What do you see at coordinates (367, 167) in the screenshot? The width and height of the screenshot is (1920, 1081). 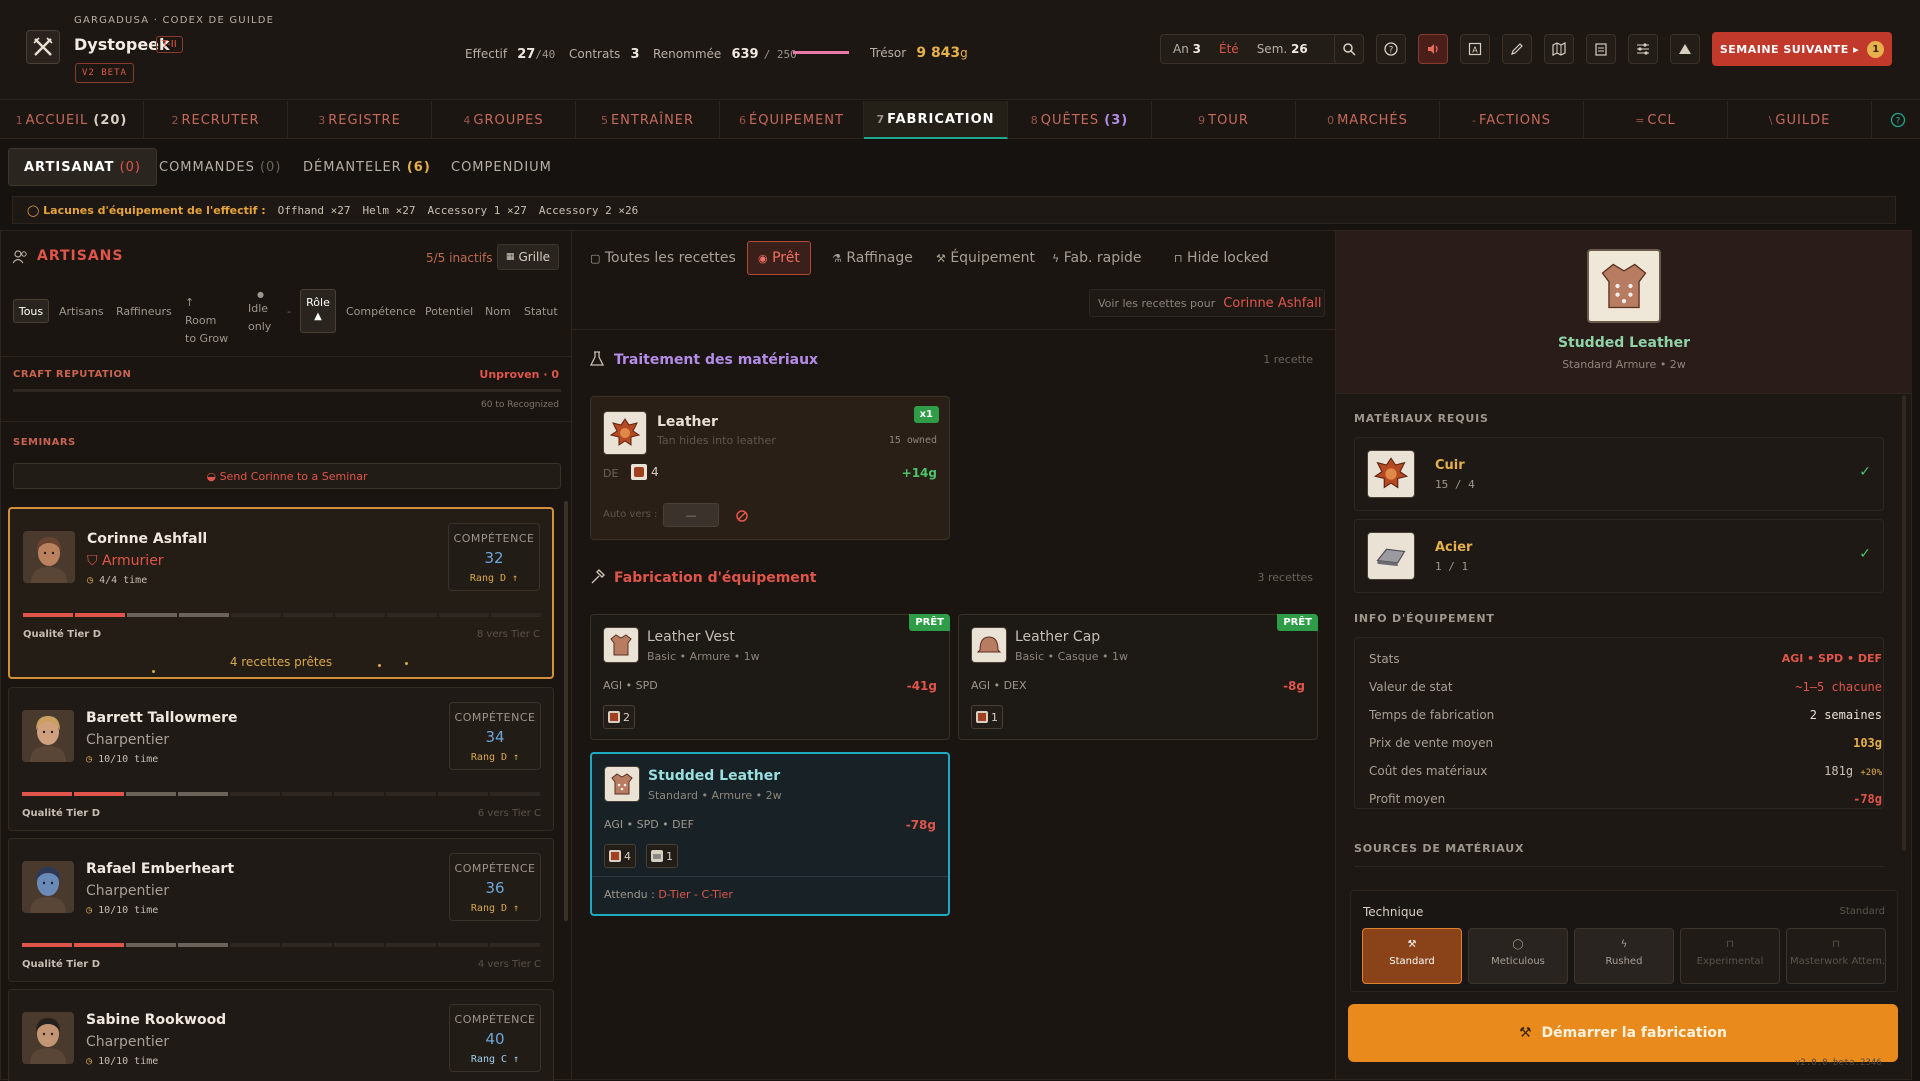 I see `subtab-demanteler: DÉMANTELER (6)` at bounding box center [367, 167].